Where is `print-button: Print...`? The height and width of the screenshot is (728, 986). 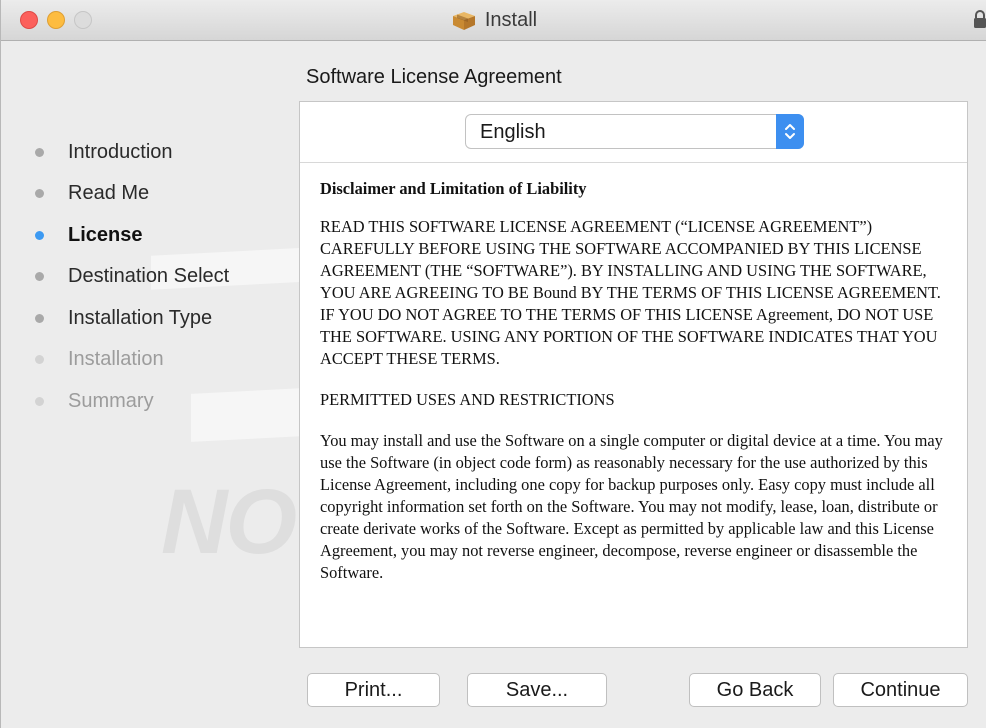 print-button: Print... is located at coordinates (373, 690).